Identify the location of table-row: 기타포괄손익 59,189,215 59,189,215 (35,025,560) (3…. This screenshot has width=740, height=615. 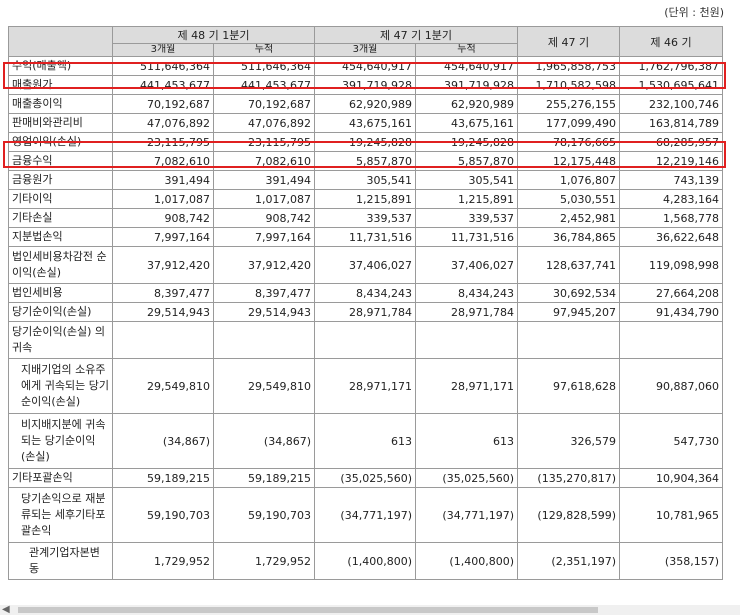
(365, 478).